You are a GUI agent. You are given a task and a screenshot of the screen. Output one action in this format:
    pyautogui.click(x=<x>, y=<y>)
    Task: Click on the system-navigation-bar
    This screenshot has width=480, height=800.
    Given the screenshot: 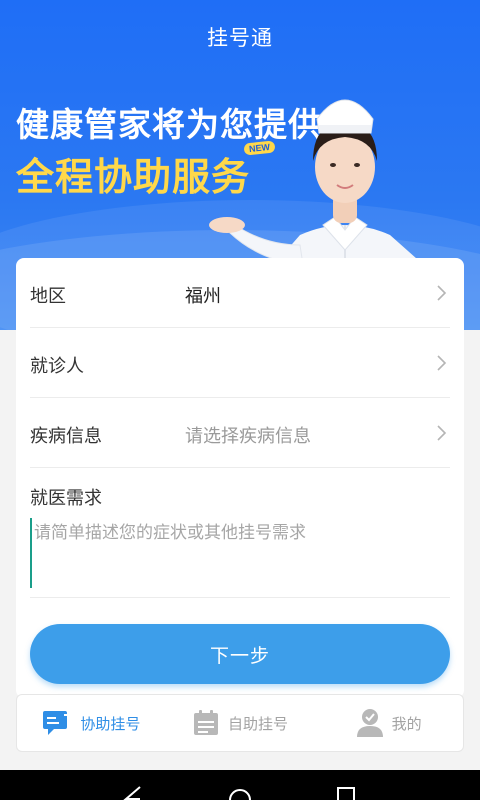 What is the action you would take?
    pyautogui.click(x=240, y=785)
    